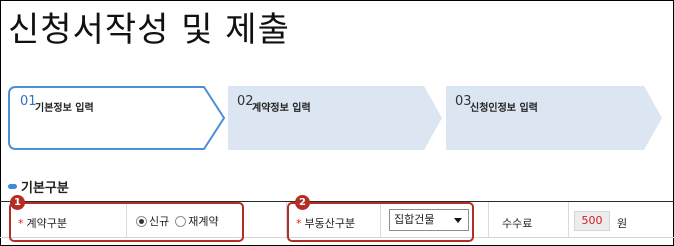  What do you see at coordinates (504, 108) in the screenshot?
I see `step-label: 신청인정보 입력` at bounding box center [504, 108].